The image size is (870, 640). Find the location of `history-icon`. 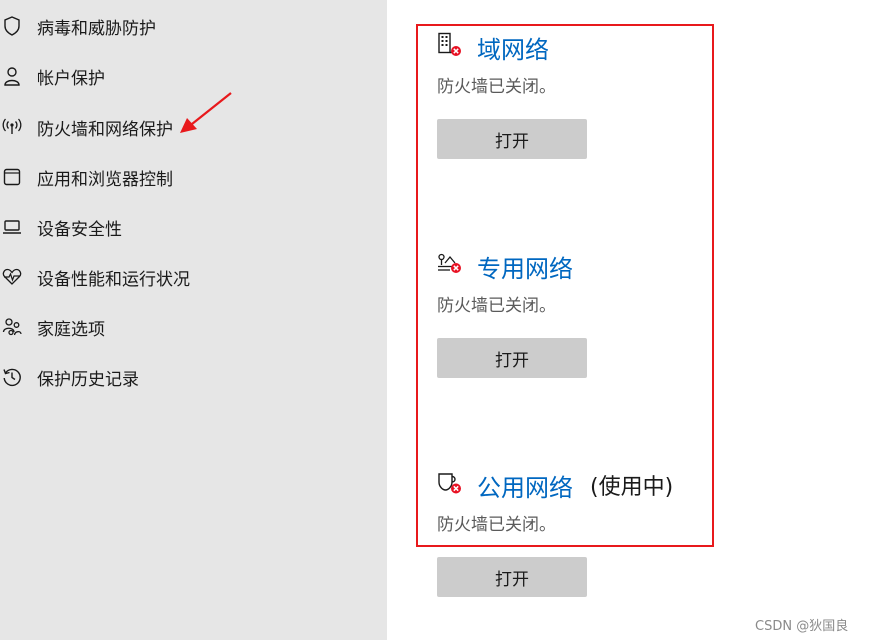

history-icon is located at coordinates (12, 377).